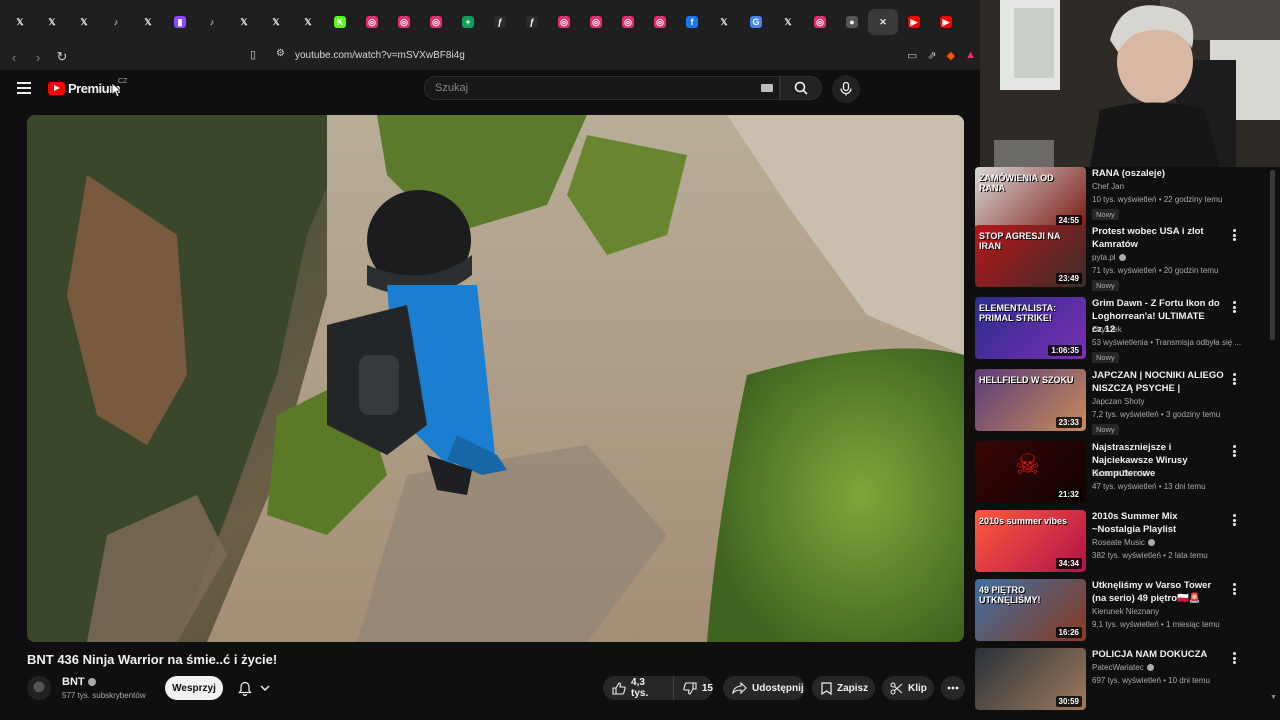 This screenshot has height=720, width=1280. What do you see at coordinates (638, 688) in the screenshot?
I see `like-button: 4,3 tys.` at bounding box center [638, 688].